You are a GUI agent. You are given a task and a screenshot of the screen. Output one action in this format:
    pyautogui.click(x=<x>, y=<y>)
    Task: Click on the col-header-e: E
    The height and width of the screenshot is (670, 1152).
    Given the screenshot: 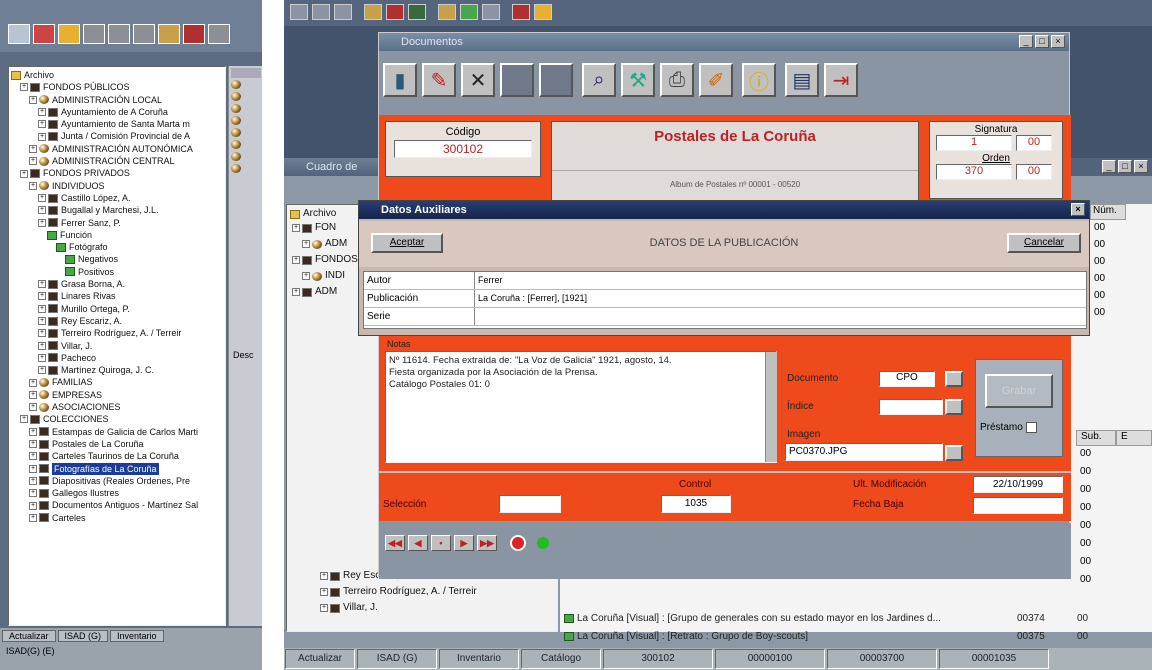 What is the action you would take?
    pyautogui.click(x=1134, y=438)
    